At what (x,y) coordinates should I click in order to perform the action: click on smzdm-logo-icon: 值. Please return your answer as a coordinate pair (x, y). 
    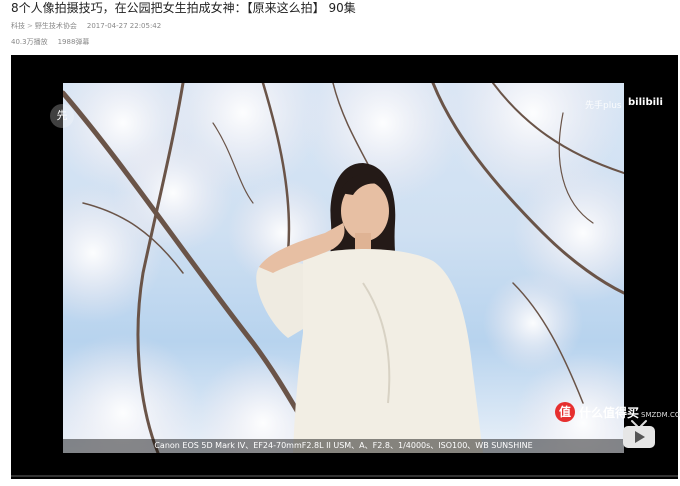
    Looking at the image, I should click on (565, 412).